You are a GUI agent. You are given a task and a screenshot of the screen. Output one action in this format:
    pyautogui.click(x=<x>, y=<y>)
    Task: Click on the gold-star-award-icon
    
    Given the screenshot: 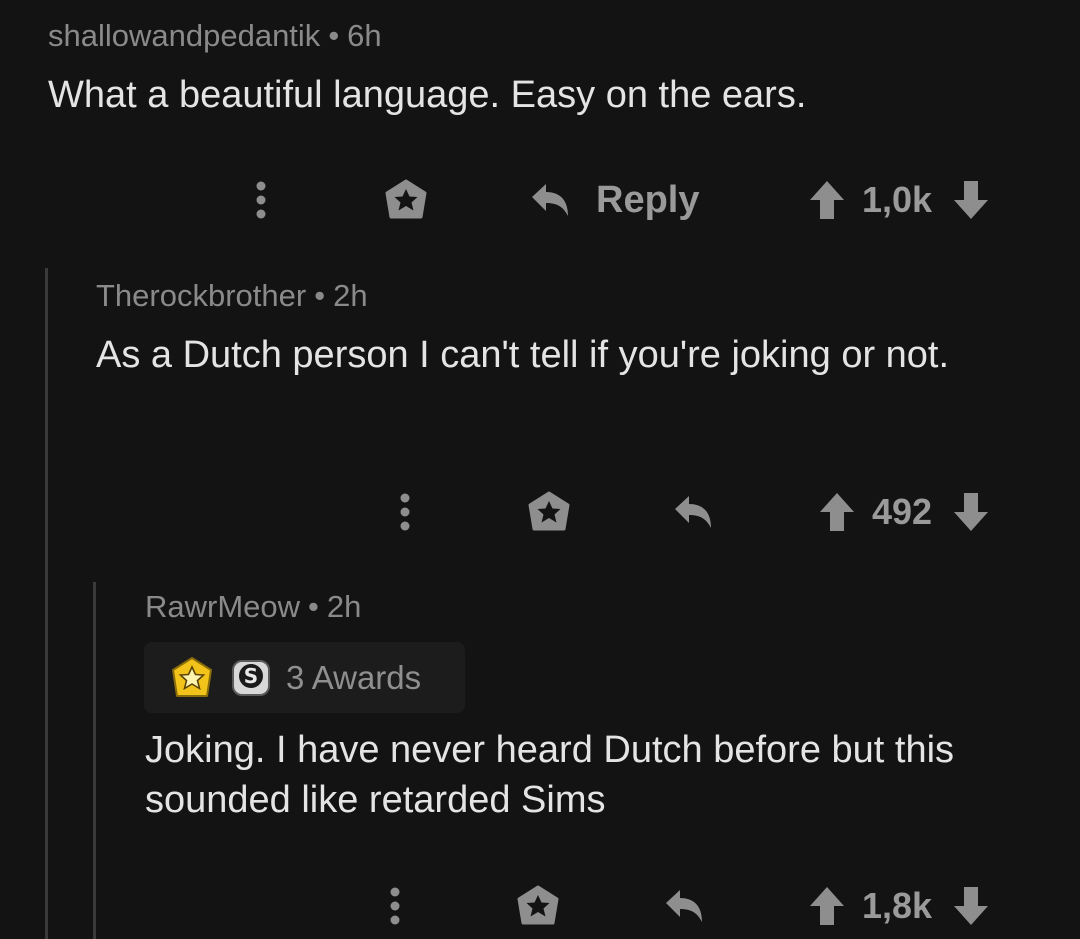 What is the action you would take?
    pyautogui.click(x=192, y=676)
    